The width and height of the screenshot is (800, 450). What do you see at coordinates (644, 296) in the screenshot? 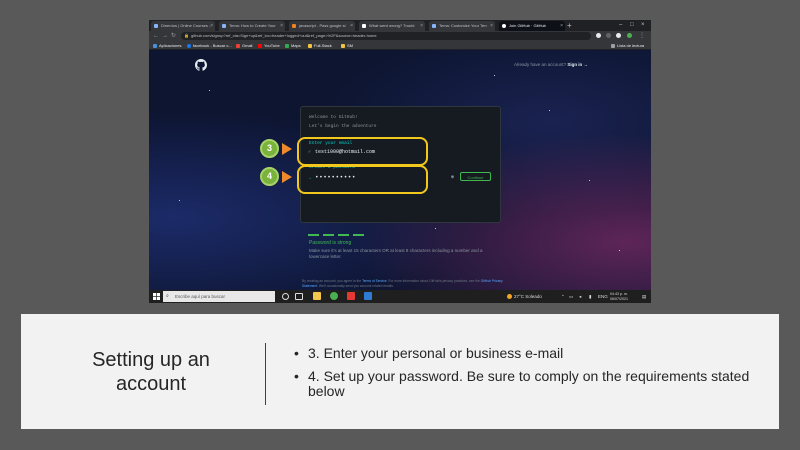
I see `notifications-icon: ▤` at bounding box center [644, 296].